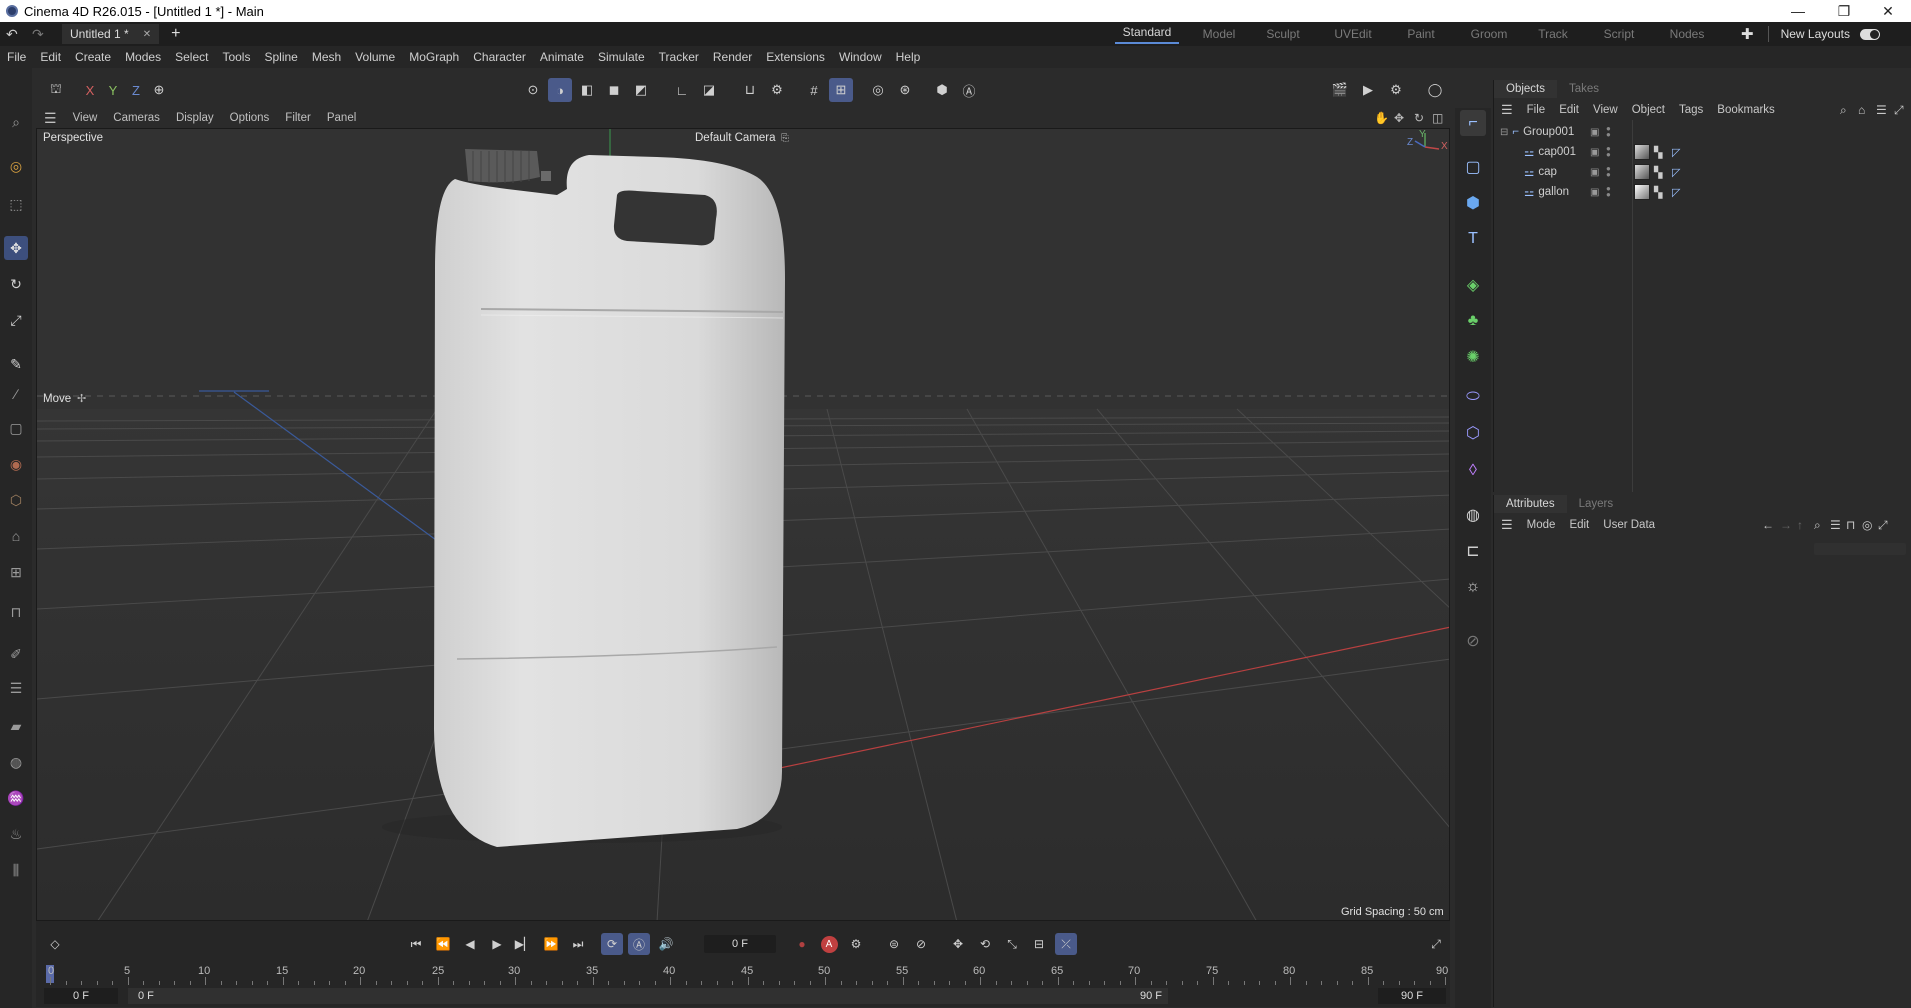  Describe the element at coordinates (16, 394) in the screenshot. I see `knife-tool-icon: ∕` at that location.